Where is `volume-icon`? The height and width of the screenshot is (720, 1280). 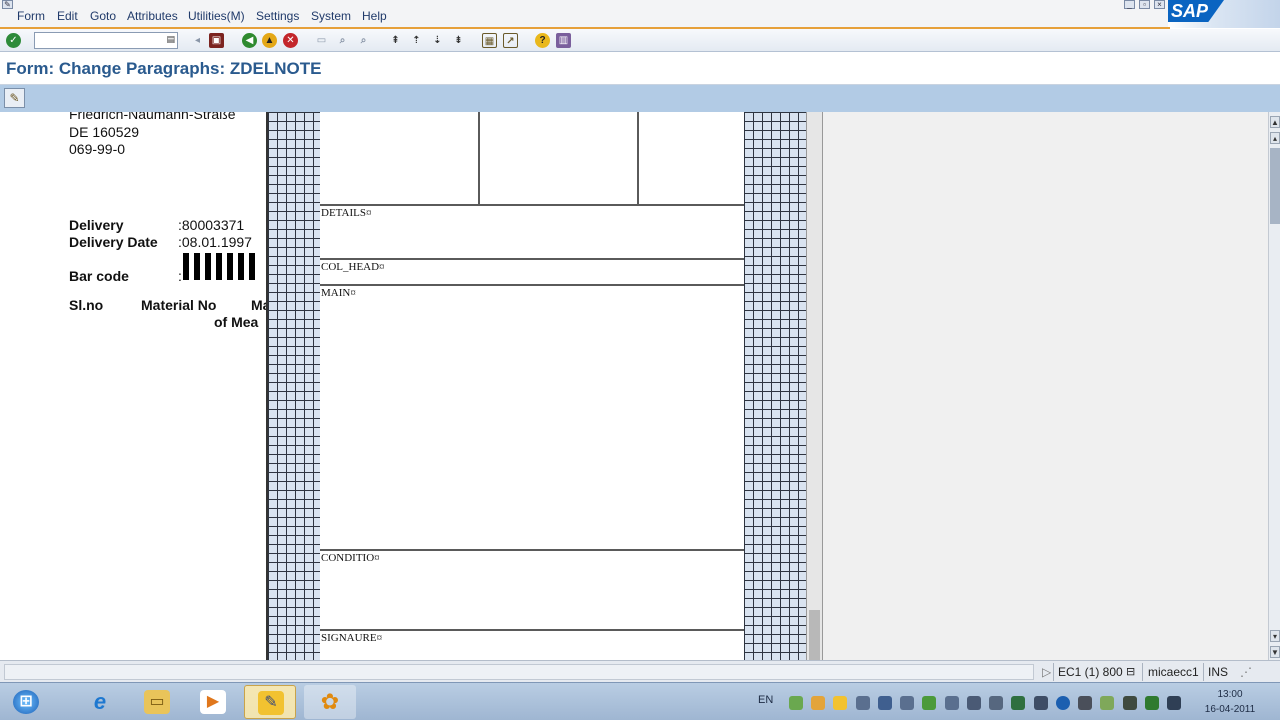
volume-icon is located at coordinates (996, 703).